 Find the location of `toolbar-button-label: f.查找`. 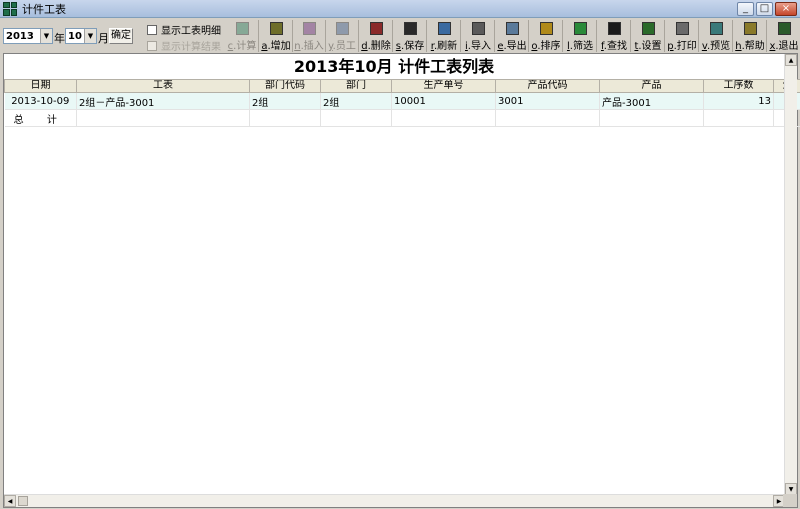

toolbar-button-label: f.查找 is located at coordinates (614, 46).